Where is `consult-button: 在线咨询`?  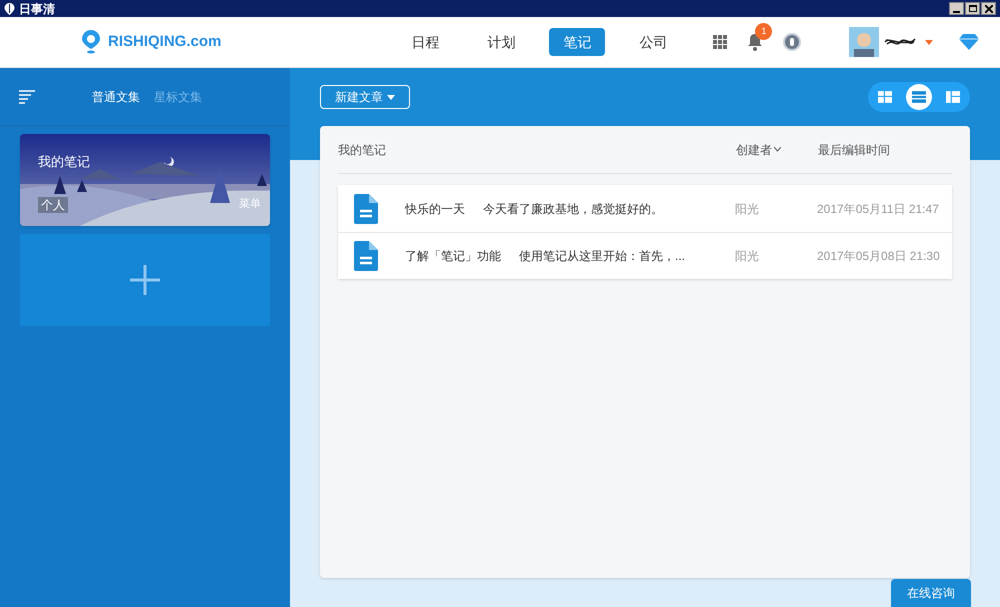 consult-button: 在线咨询 is located at coordinates (931, 593).